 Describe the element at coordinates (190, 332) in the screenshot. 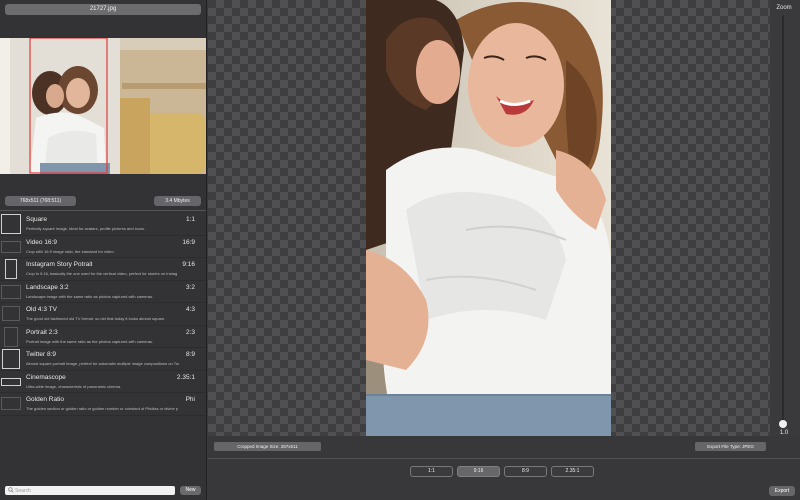

I see `ratio-value: 2:3` at that location.